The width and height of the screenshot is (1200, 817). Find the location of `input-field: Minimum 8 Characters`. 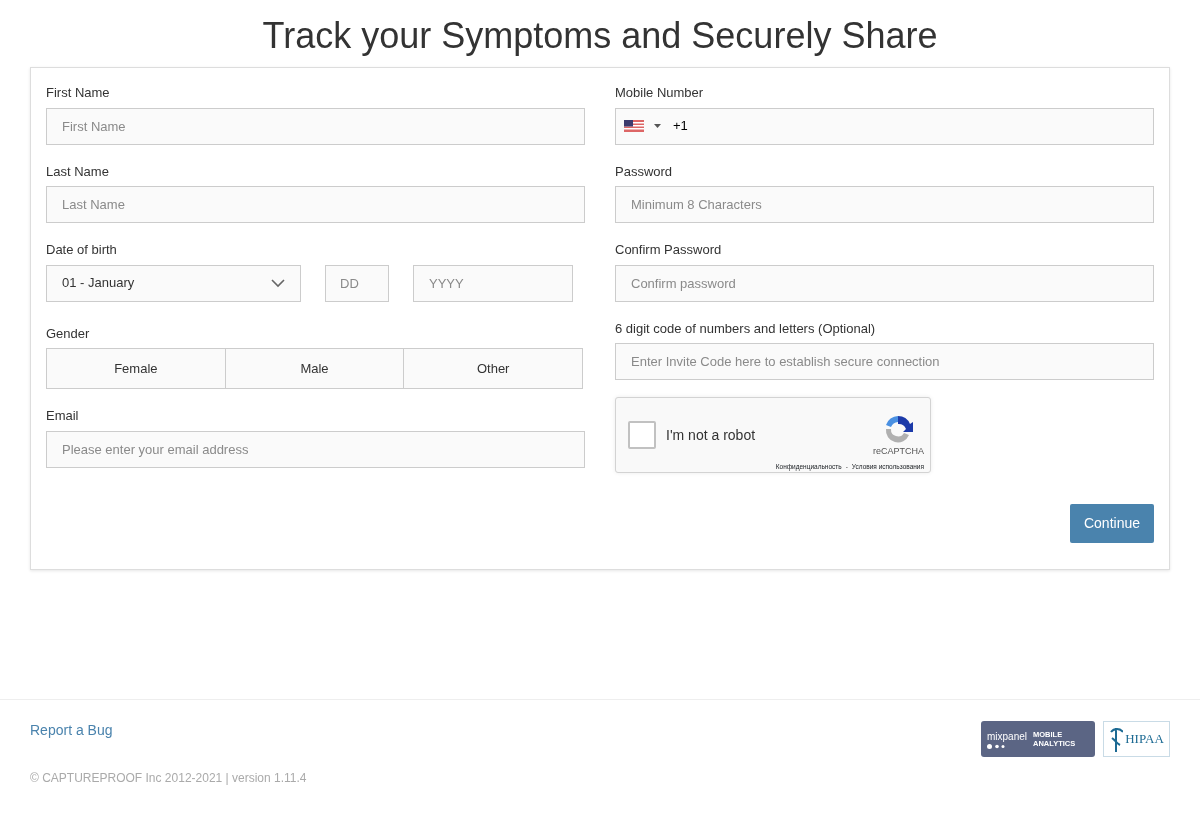

input-field: Minimum 8 Characters is located at coordinates (884, 205).